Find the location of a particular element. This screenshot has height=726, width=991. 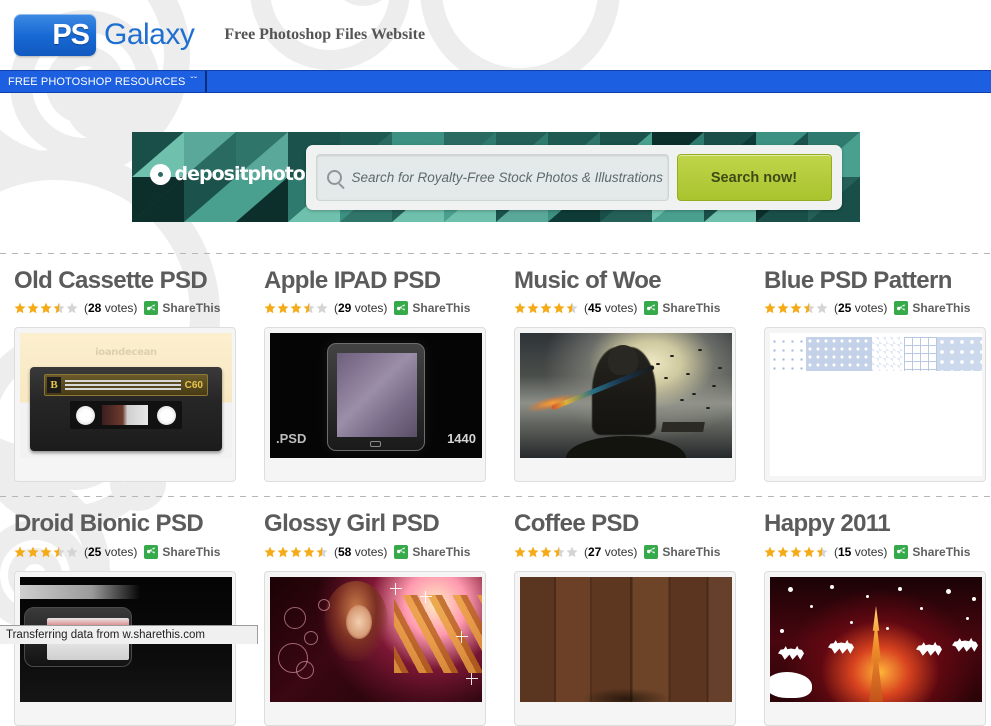

item-title: Droid Bionic PSD is located at coordinates (125, 523).